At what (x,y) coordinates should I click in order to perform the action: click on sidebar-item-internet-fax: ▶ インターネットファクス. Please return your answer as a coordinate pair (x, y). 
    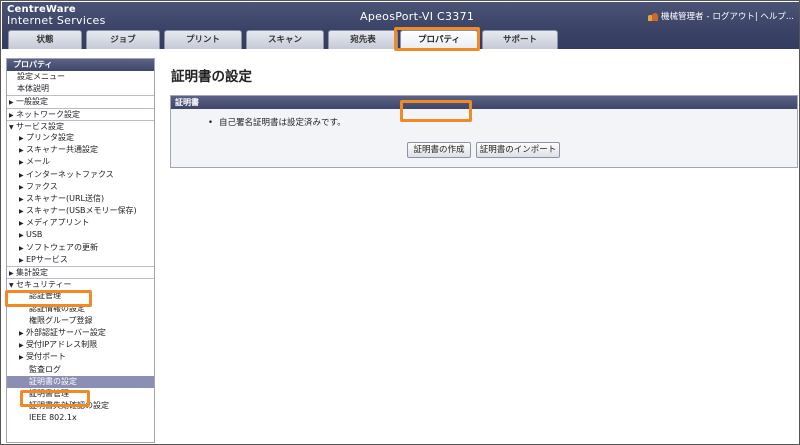
    Looking at the image, I should click on (80, 175).